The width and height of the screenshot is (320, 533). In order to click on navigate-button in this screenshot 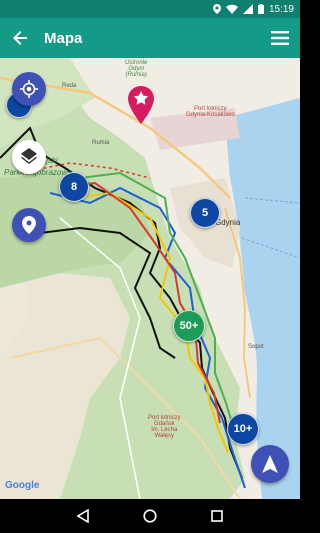, I will do `click(270, 464)`.